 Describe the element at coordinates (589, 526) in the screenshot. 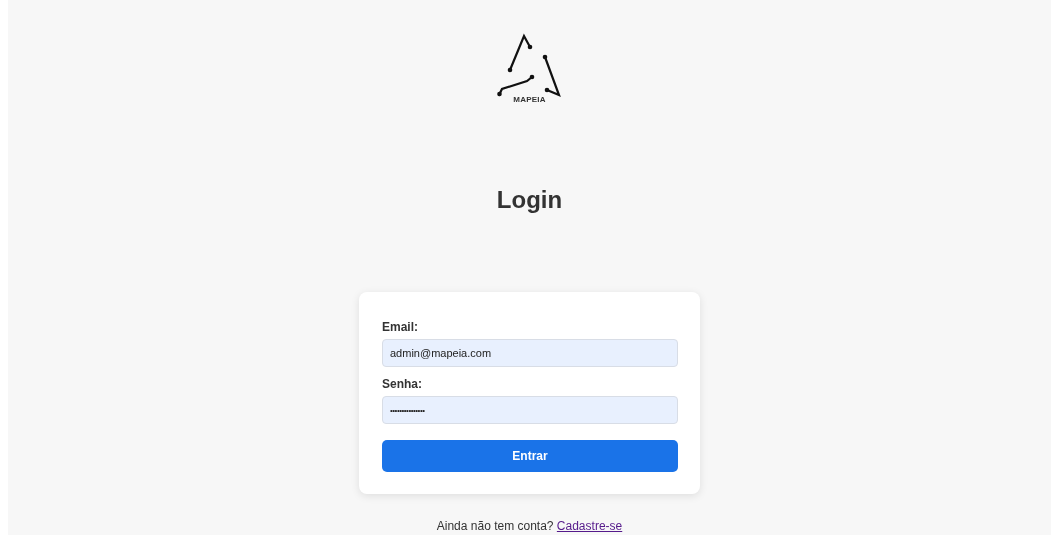

I see `signup-link: Cadastre-se` at that location.